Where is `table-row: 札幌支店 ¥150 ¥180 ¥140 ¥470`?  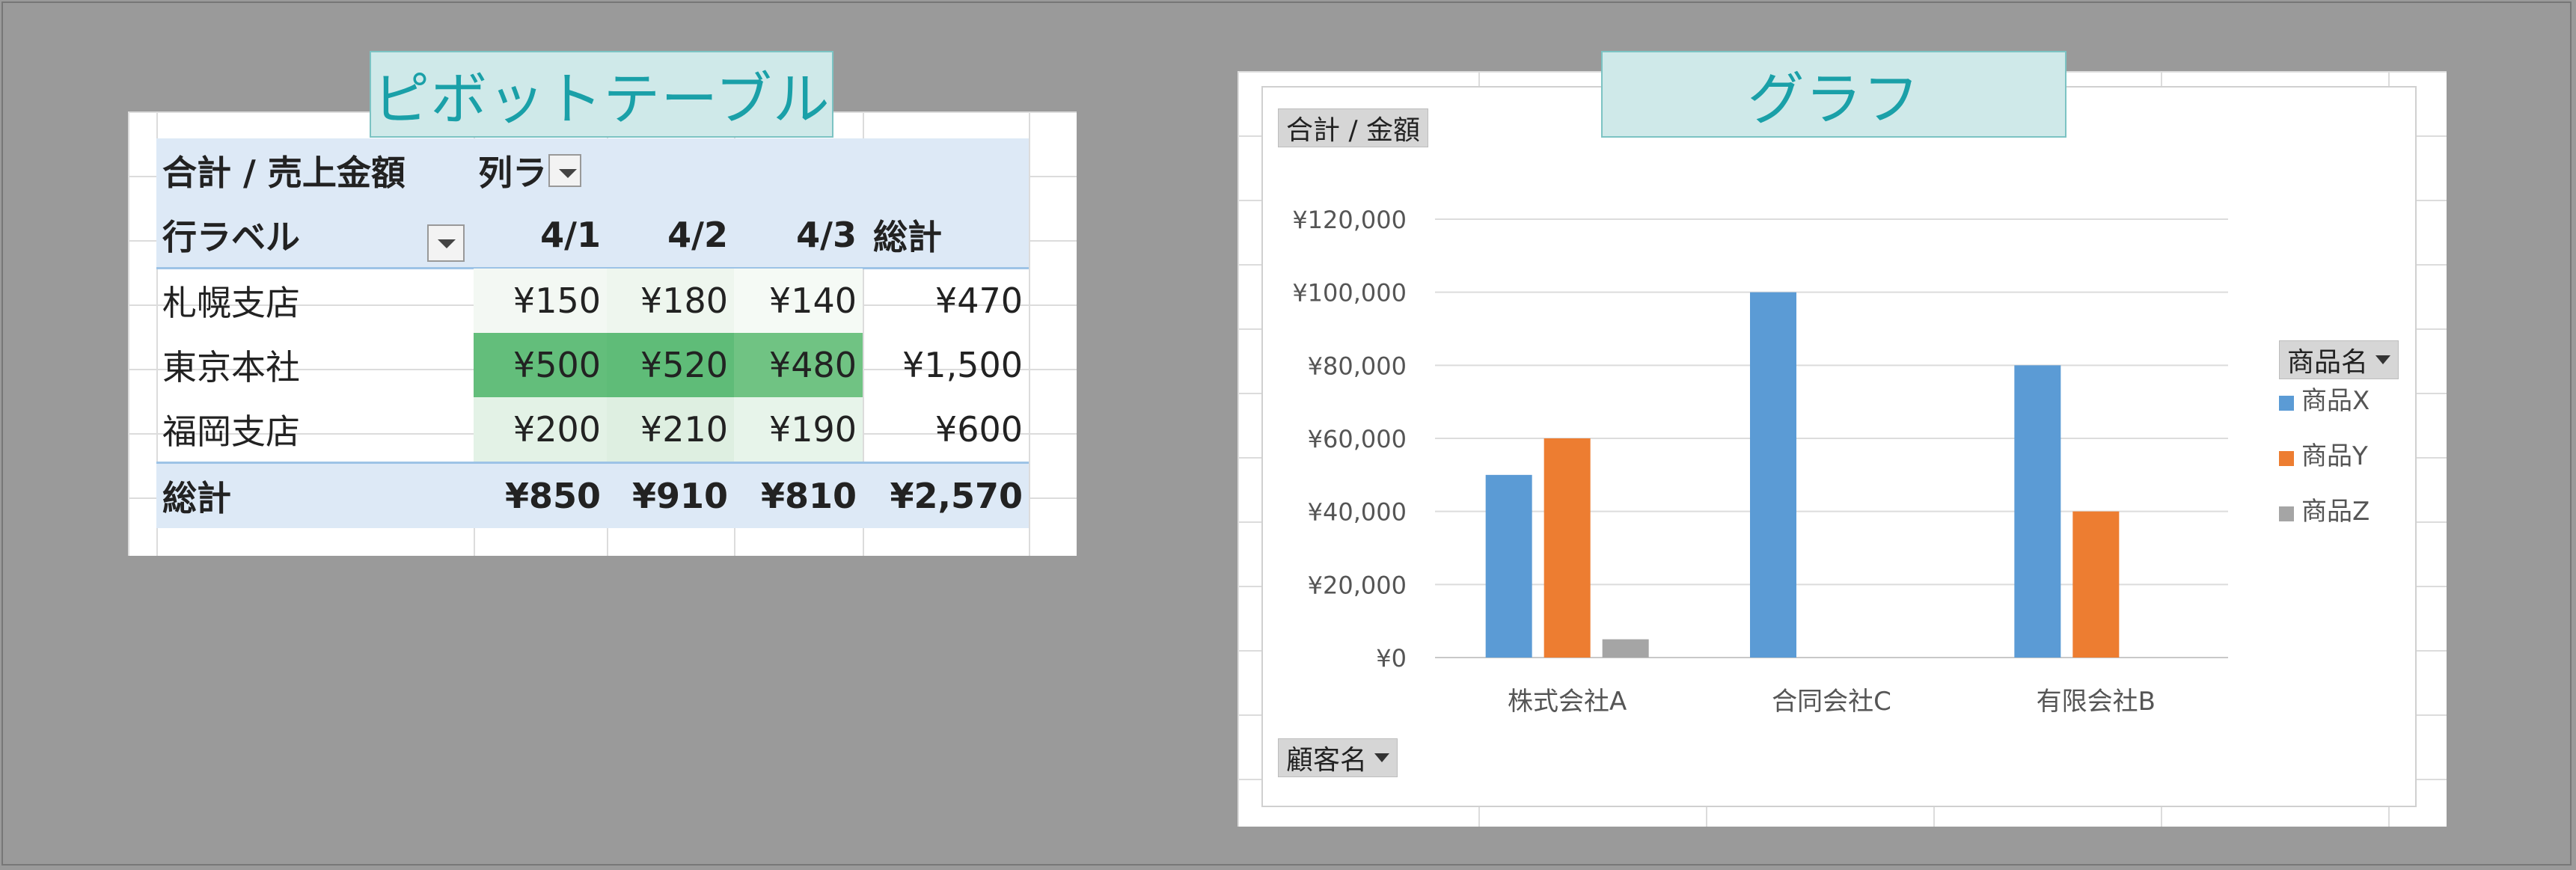
table-row: 札幌支店 ¥150 ¥180 ¥140 ¥470 is located at coordinates (592, 301).